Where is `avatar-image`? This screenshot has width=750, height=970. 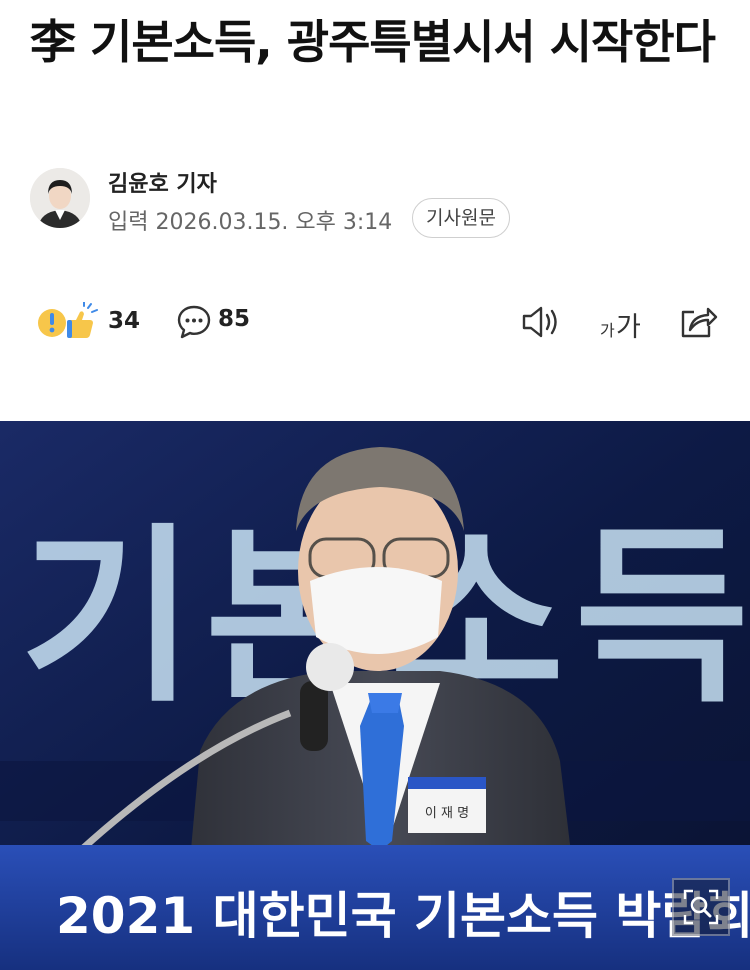 avatar-image is located at coordinates (60, 198).